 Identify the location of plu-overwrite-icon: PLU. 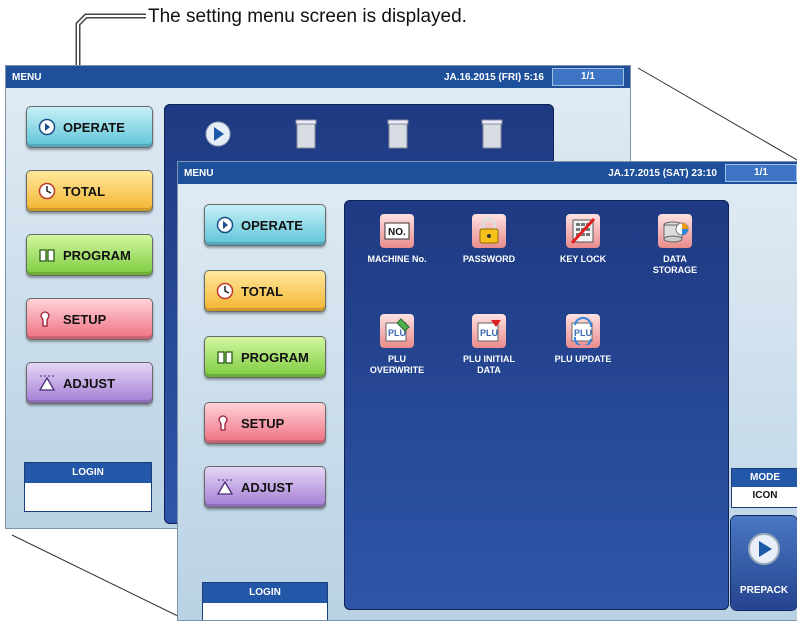
(397, 331).